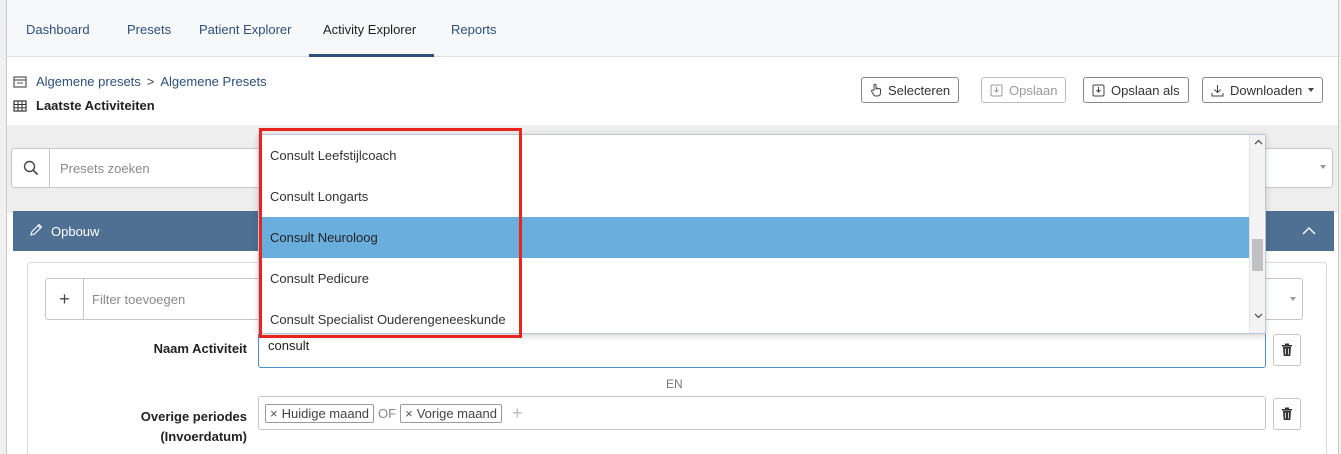 The image size is (1341, 454). What do you see at coordinates (20, 105) in the screenshot?
I see `table-icon` at bounding box center [20, 105].